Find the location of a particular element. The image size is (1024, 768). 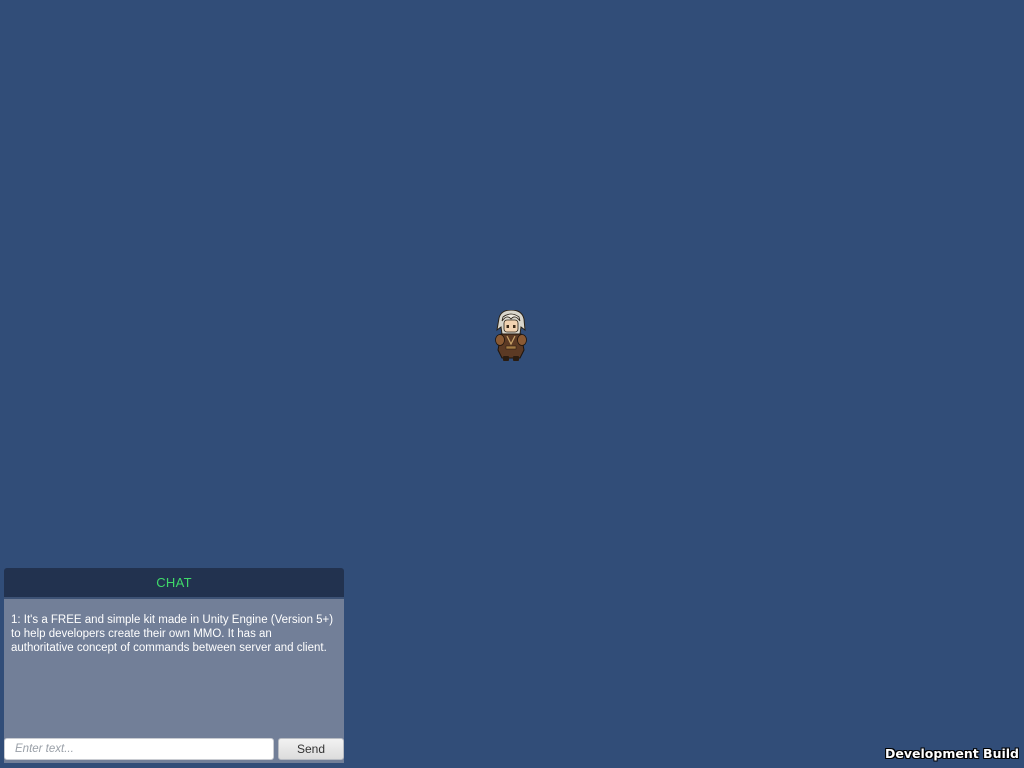

chat-header: CHAT is located at coordinates (174, 583).